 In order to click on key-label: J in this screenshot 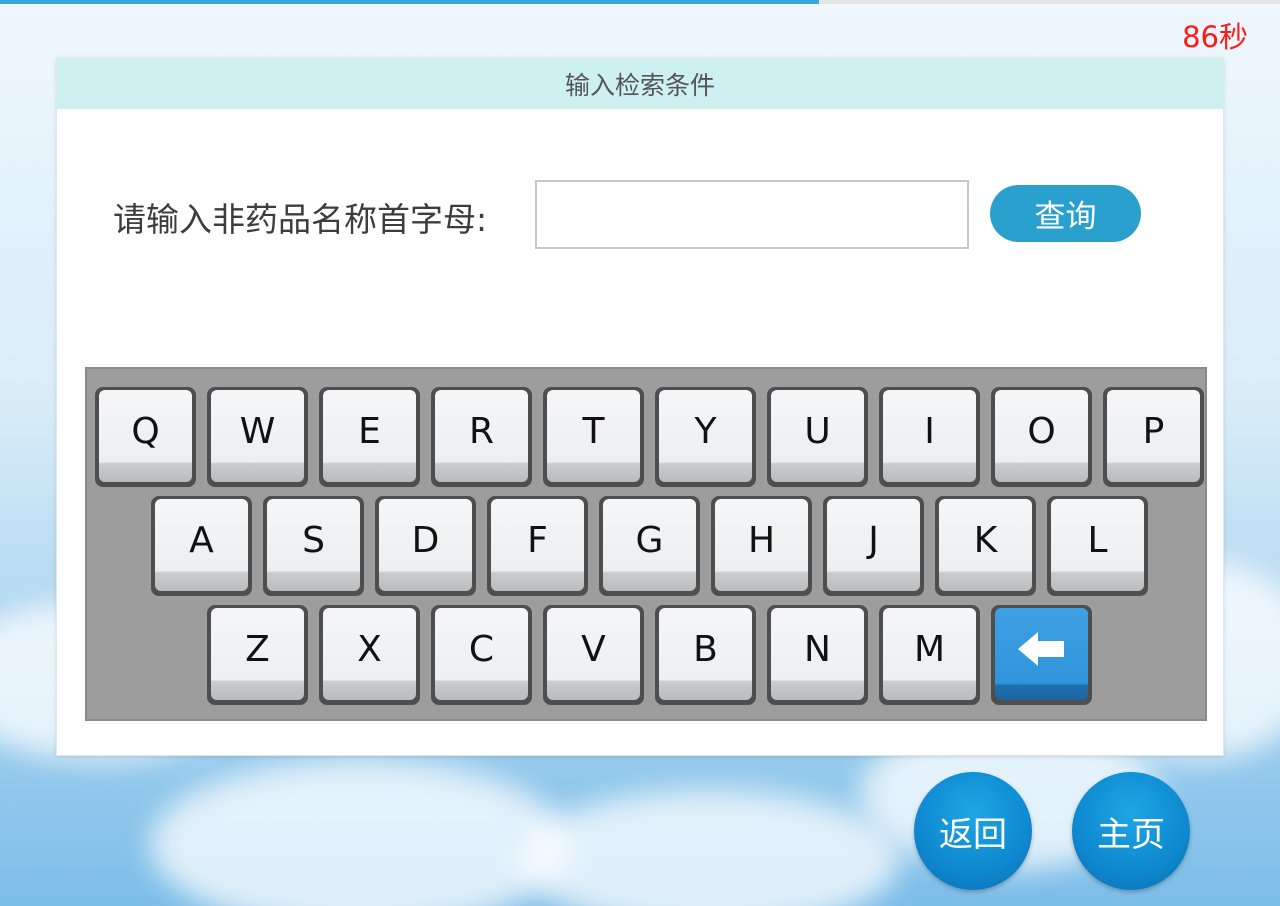, I will do `click(873, 545)`.